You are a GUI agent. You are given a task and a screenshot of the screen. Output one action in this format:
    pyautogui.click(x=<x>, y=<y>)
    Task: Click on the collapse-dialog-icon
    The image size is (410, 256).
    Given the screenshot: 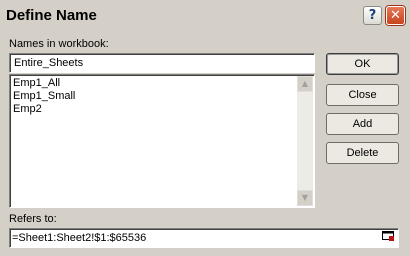 What is the action you would take?
    pyautogui.click(x=388, y=238)
    